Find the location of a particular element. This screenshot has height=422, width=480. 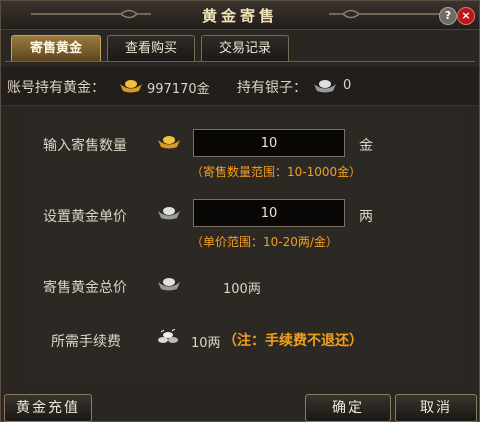

total-price-value: 100两 is located at coordinates (242, 289).